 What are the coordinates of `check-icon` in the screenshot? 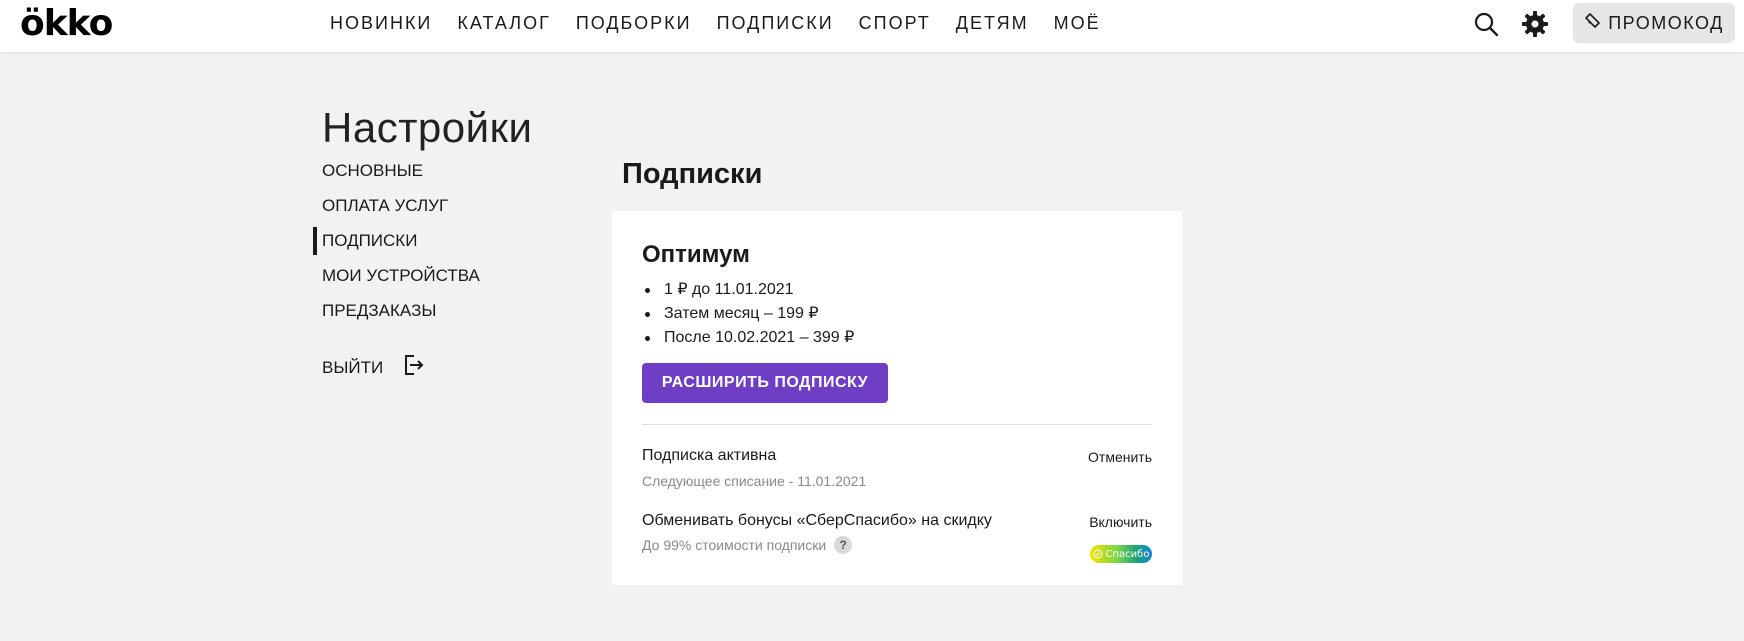 It's located at (1098, 554).